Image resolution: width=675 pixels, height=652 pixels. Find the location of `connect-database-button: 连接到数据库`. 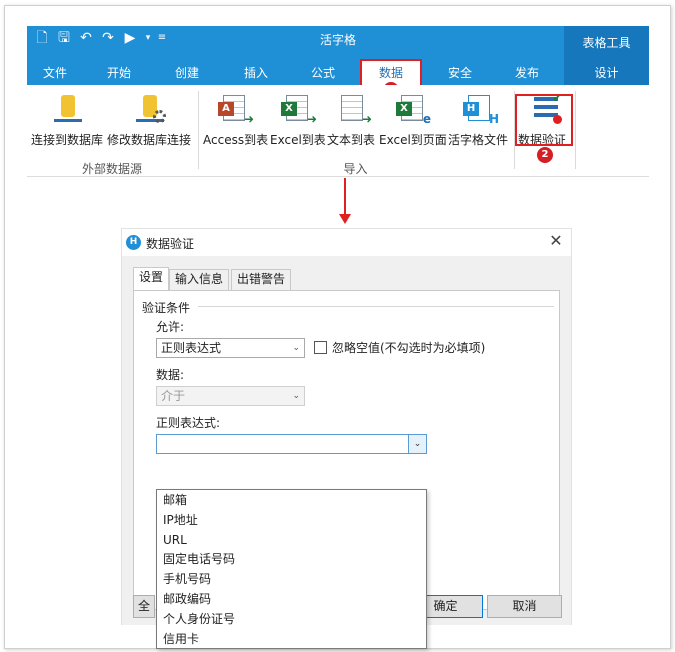

connect-database-button: 连接到数据库 is located at coordinates (68, 120).